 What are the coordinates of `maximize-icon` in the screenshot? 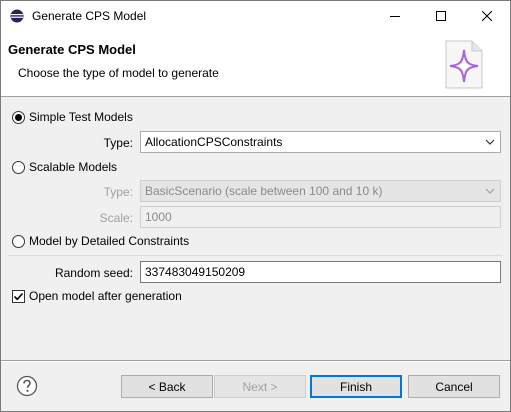 It's located at (441, 16).